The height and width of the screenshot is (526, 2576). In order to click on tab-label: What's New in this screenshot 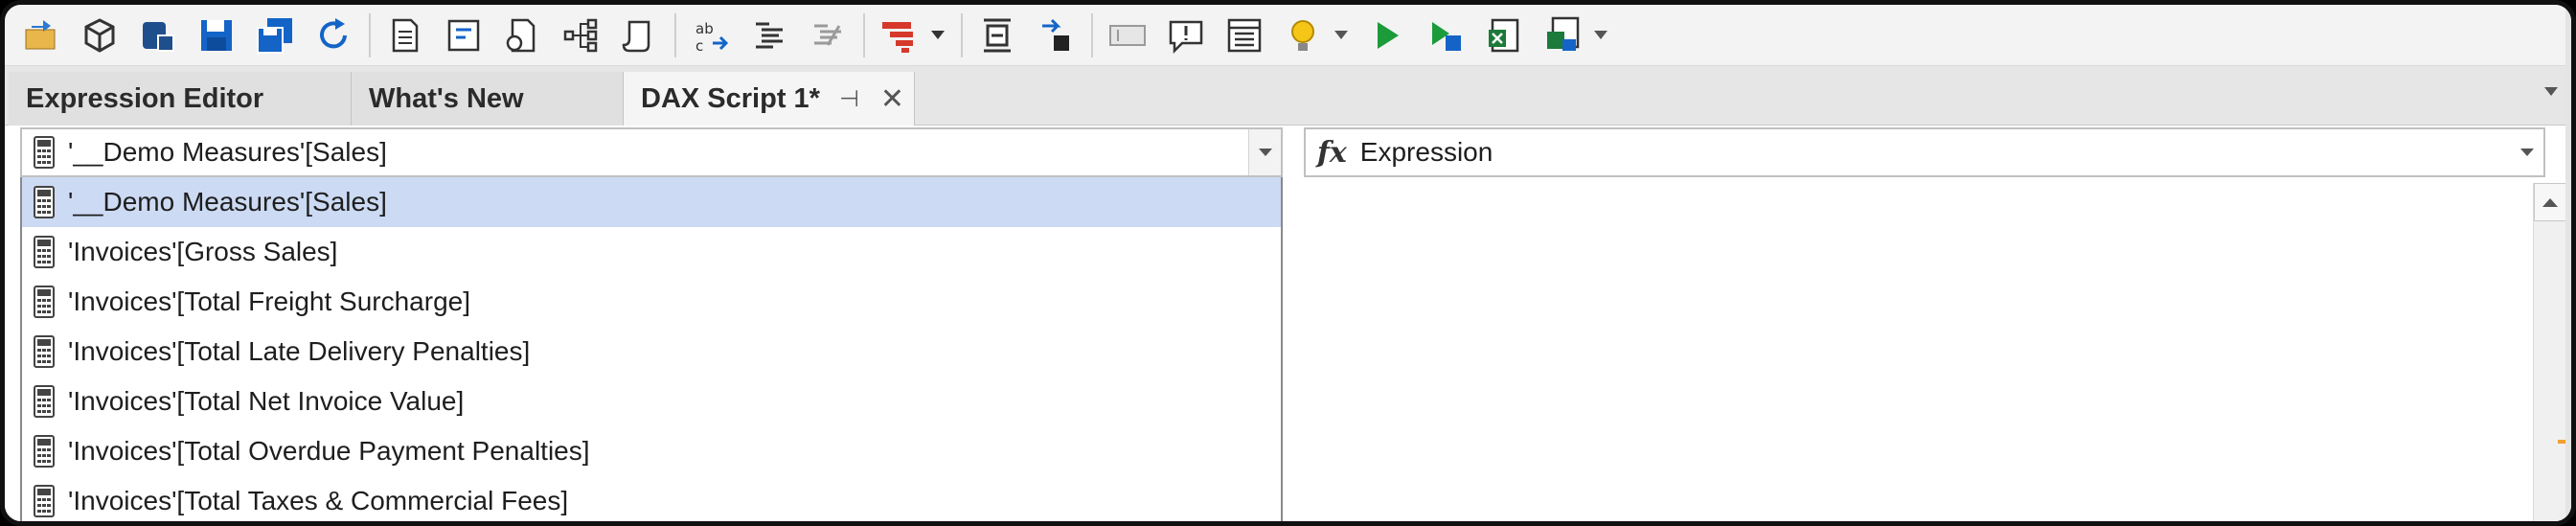, I will do `click(446, 98)`.